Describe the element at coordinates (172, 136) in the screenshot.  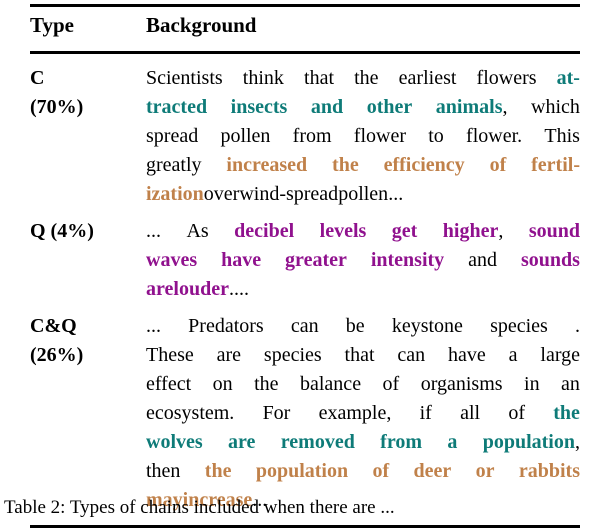
I see `text-span: spread` at that location.